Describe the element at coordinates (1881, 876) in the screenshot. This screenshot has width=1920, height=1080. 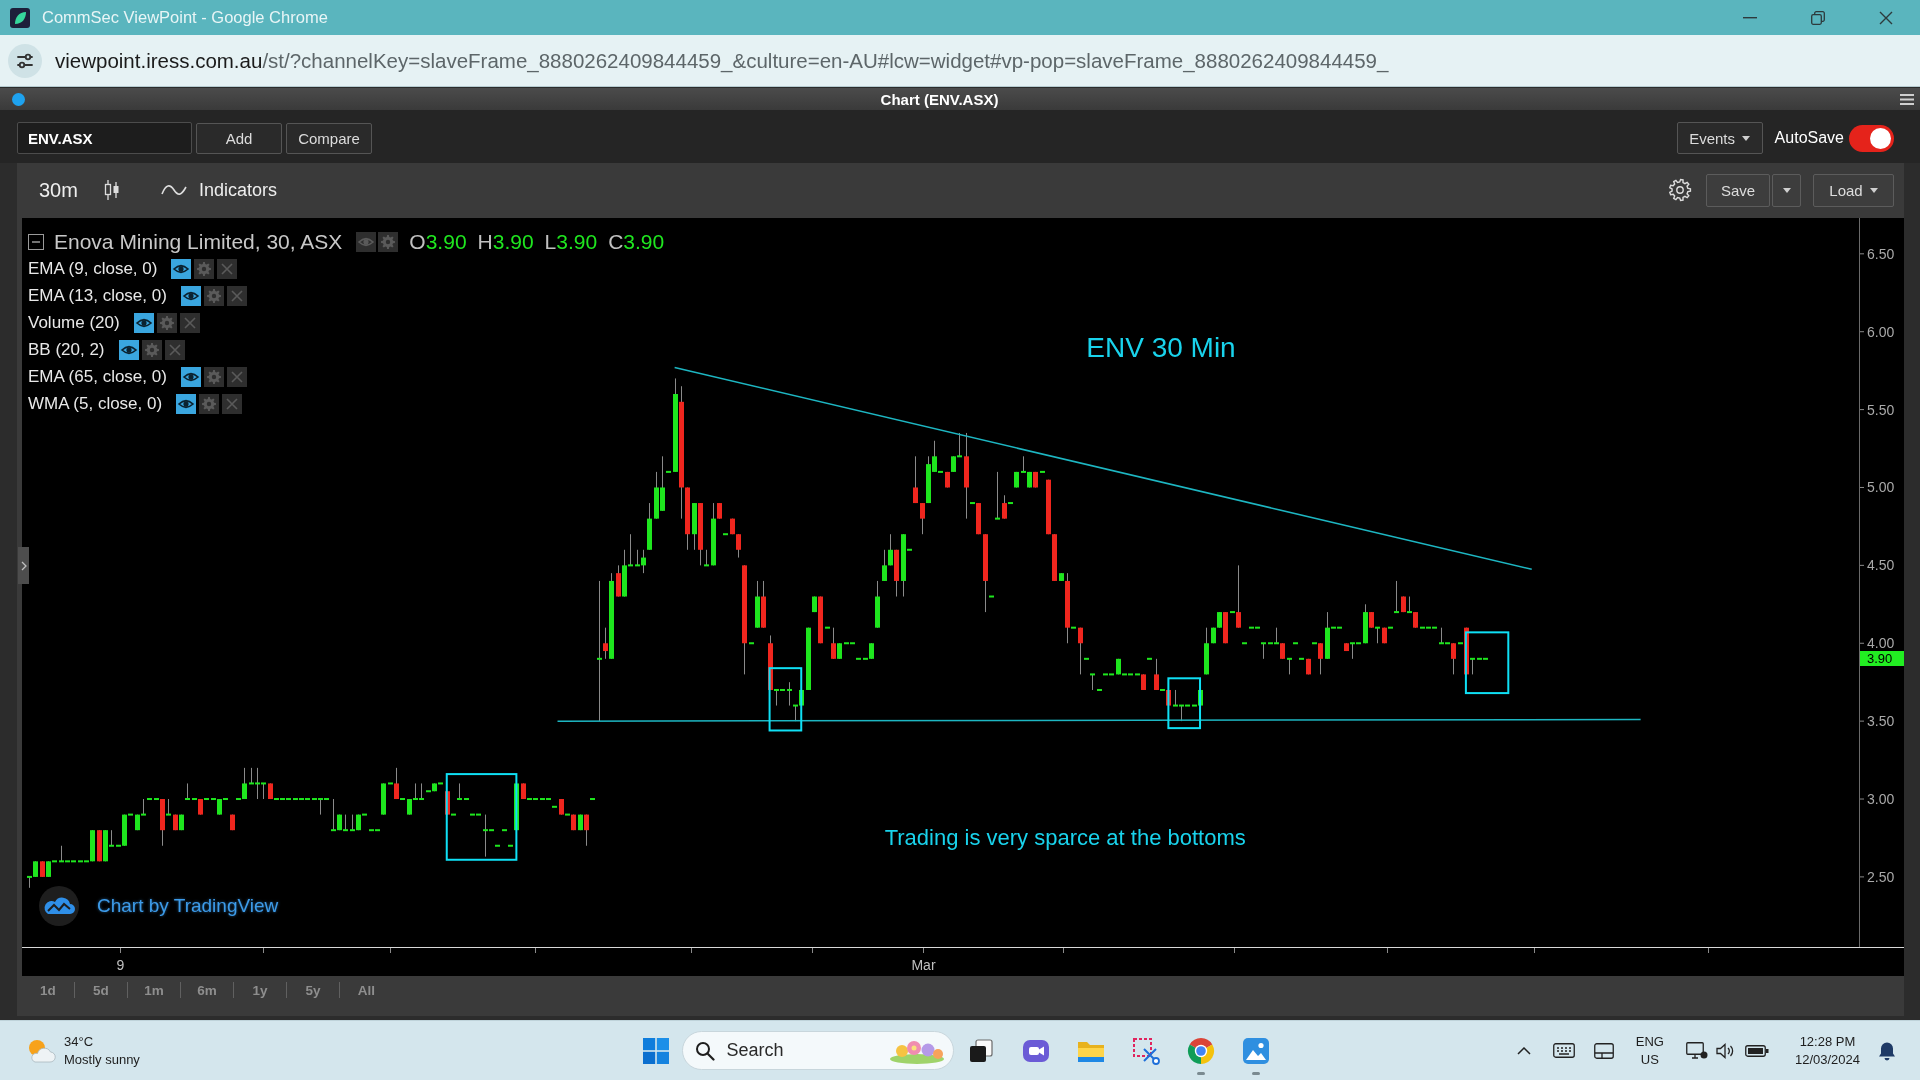
I see `price-axis-label: 2.50` at that location.